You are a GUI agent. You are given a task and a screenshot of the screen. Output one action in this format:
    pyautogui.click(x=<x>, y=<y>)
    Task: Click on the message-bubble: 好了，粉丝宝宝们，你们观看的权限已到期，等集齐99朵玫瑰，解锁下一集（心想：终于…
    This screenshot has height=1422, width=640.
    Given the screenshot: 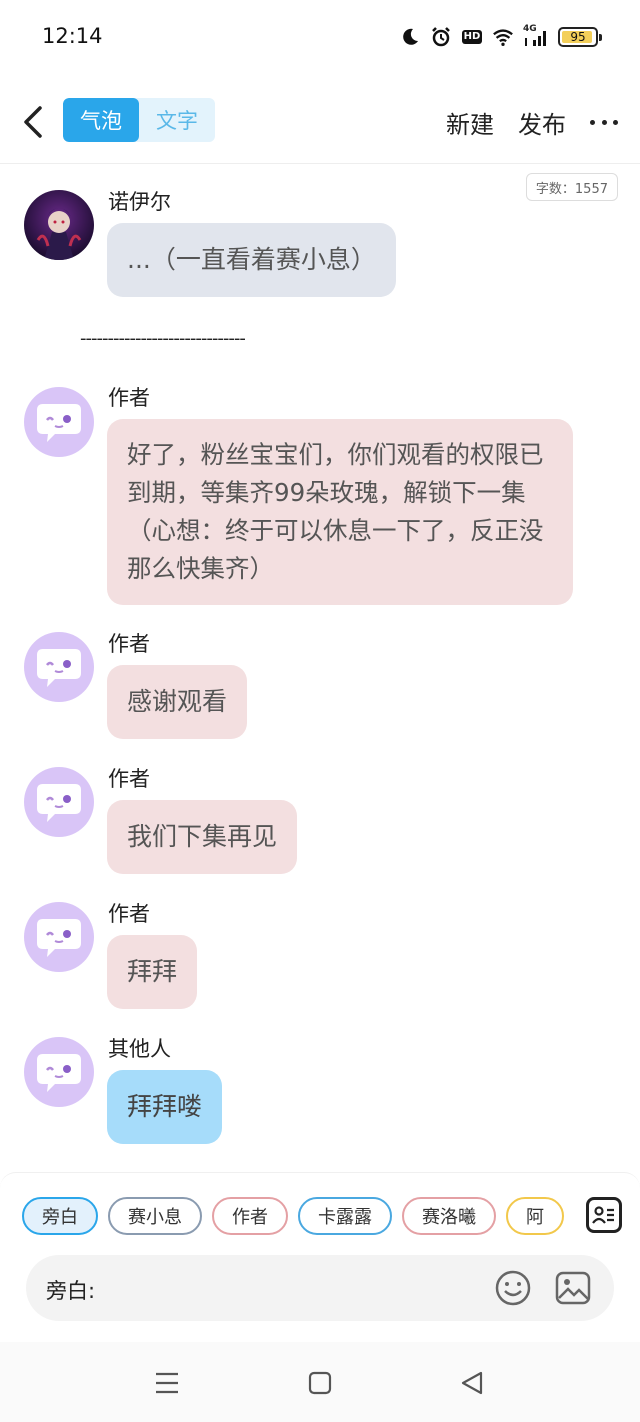 What is the action you would take?
    pyautogui.click(x=340, y=512)
    